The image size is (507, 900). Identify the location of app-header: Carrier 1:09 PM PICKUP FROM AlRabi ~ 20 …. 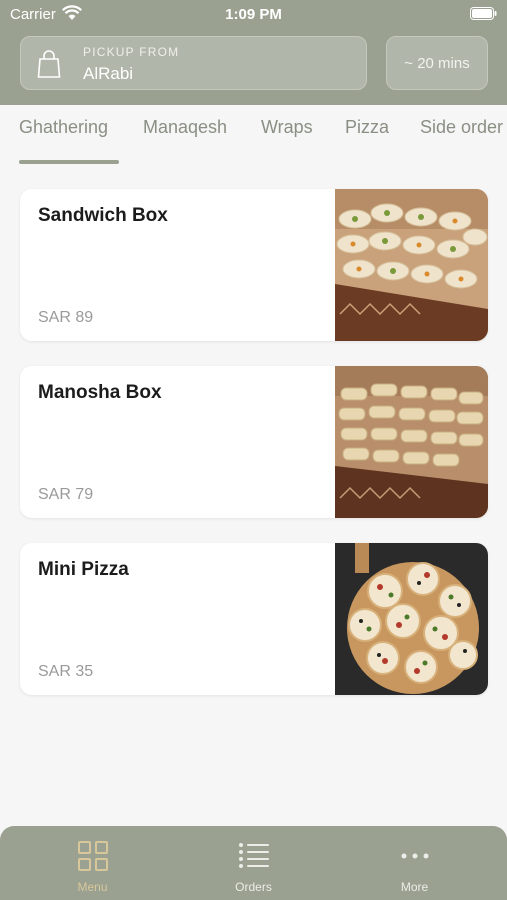
(253, 52).